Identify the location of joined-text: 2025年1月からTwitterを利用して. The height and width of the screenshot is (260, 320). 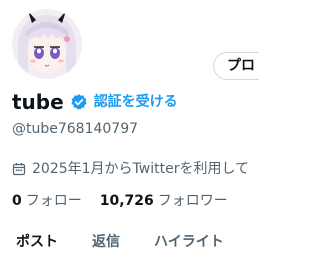
(141, 169).